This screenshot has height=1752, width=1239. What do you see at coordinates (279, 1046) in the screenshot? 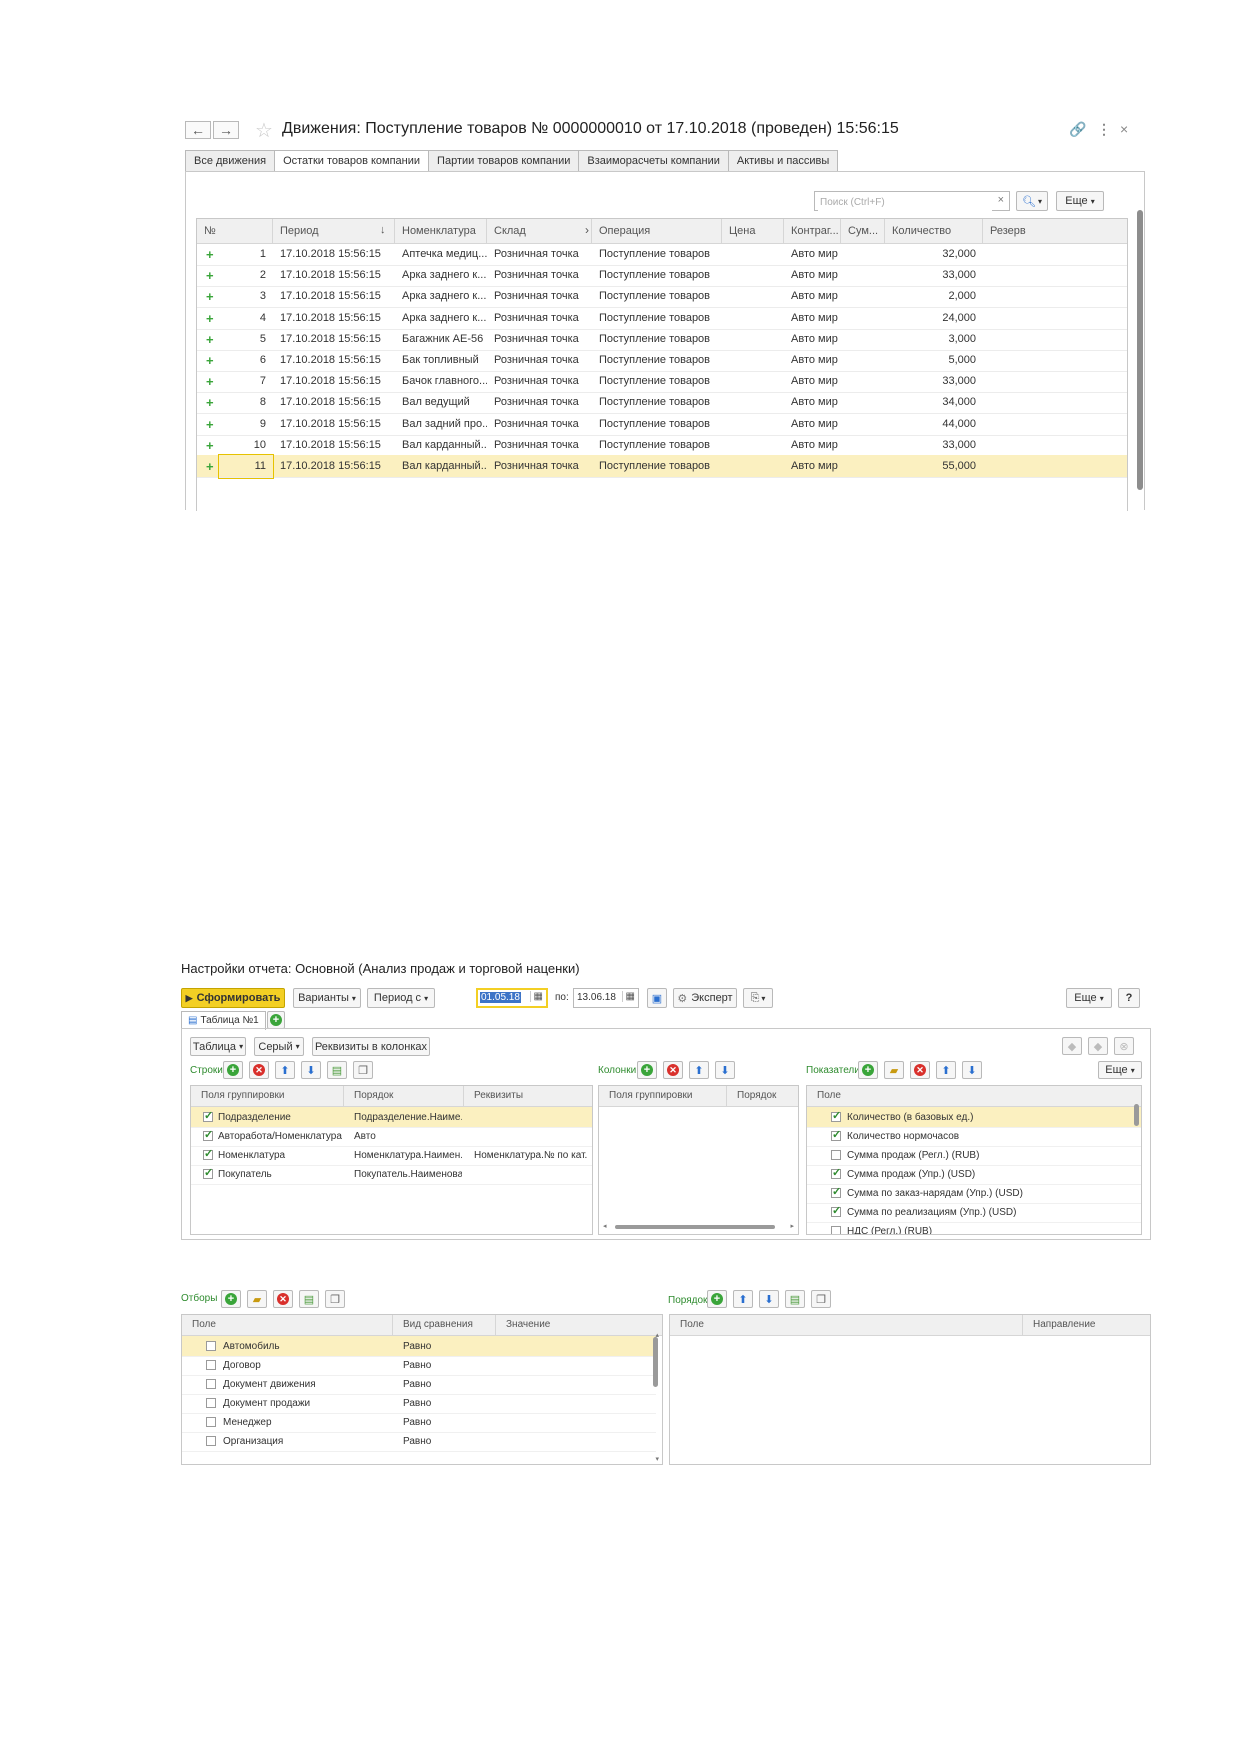
I see `gray-button: Серый ▾` at bounding box center [279, 1046].